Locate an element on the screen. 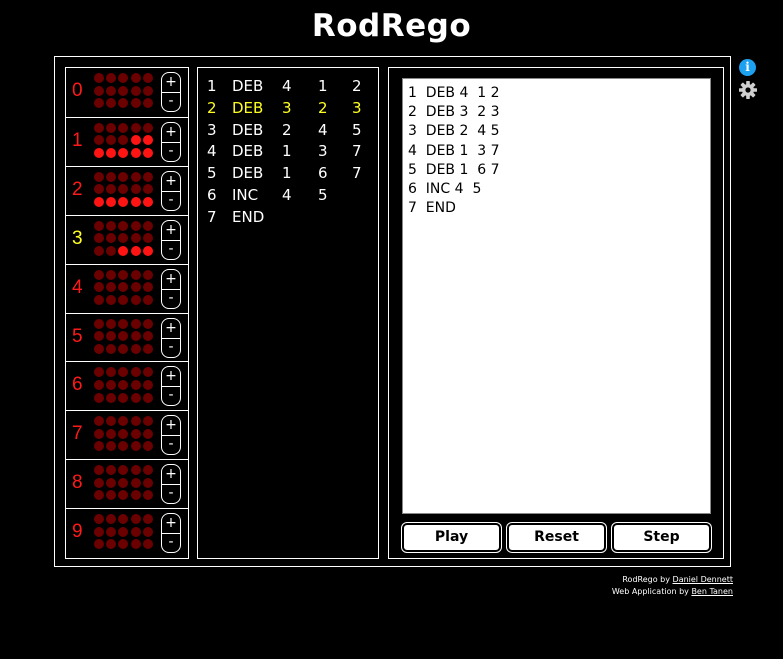 The width and height of the screenshot is (783, 659). program-line-a: 2 is located at coordinates (287, 129).